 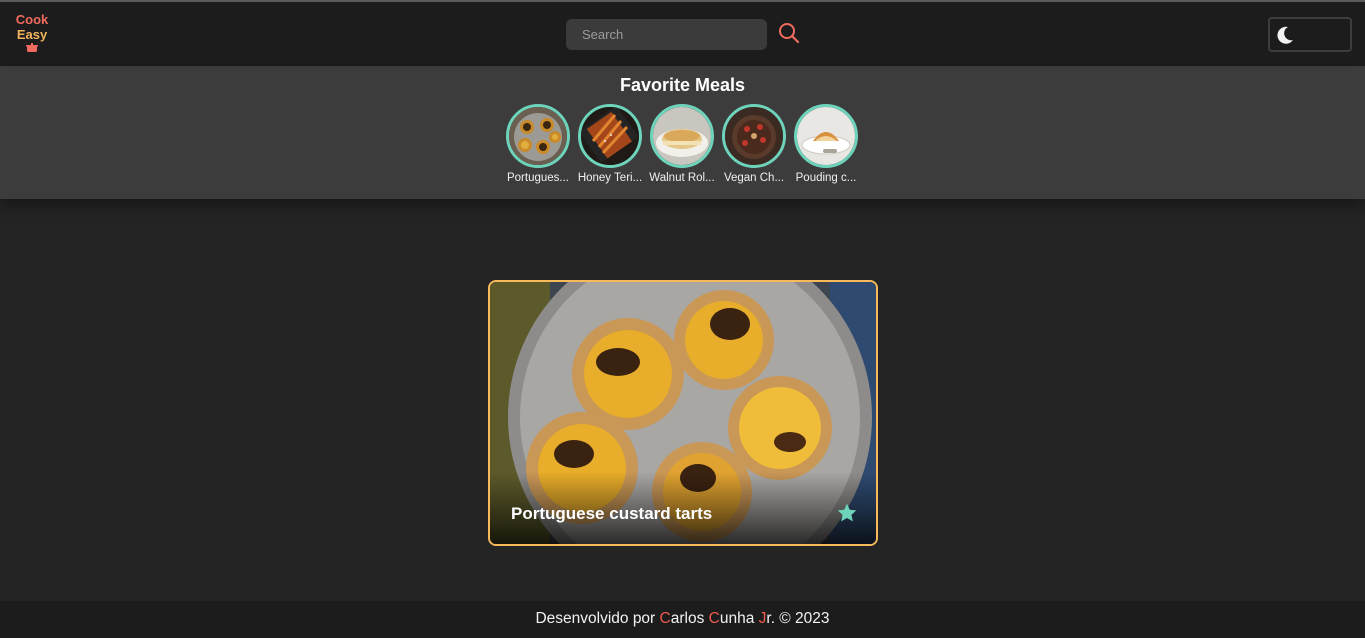 What do you see at coordinates (666, 34) in the screenshot?
I see `search-input` at bounding box center [666, 34].